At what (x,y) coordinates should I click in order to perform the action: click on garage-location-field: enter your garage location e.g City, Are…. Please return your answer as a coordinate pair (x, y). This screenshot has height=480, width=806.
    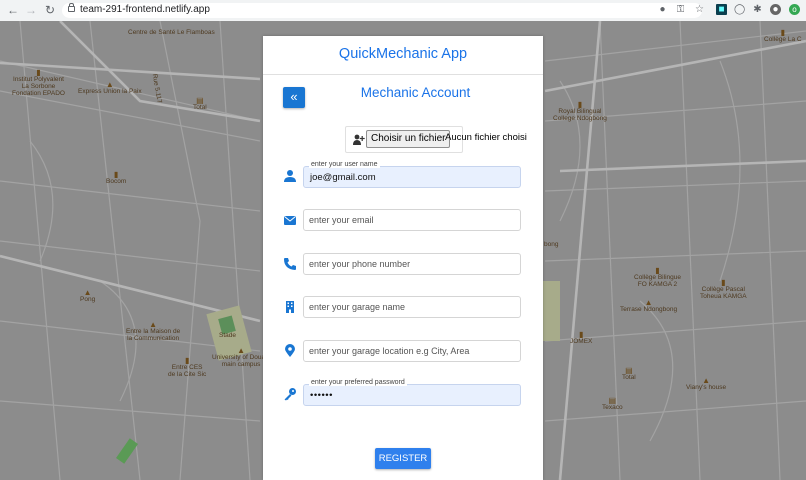
    Looking at the image, I should click on (412, 351).